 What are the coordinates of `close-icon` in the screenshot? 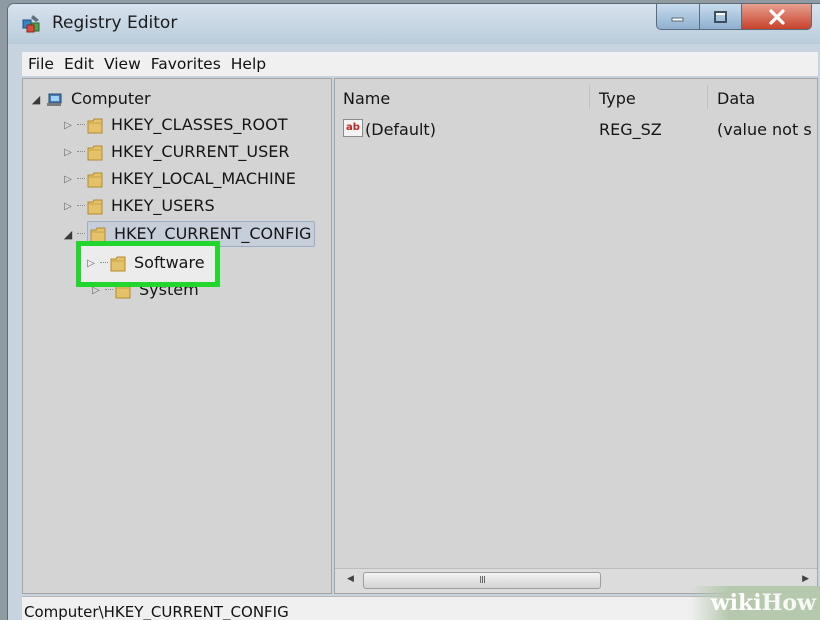 It's located at (776, 16).